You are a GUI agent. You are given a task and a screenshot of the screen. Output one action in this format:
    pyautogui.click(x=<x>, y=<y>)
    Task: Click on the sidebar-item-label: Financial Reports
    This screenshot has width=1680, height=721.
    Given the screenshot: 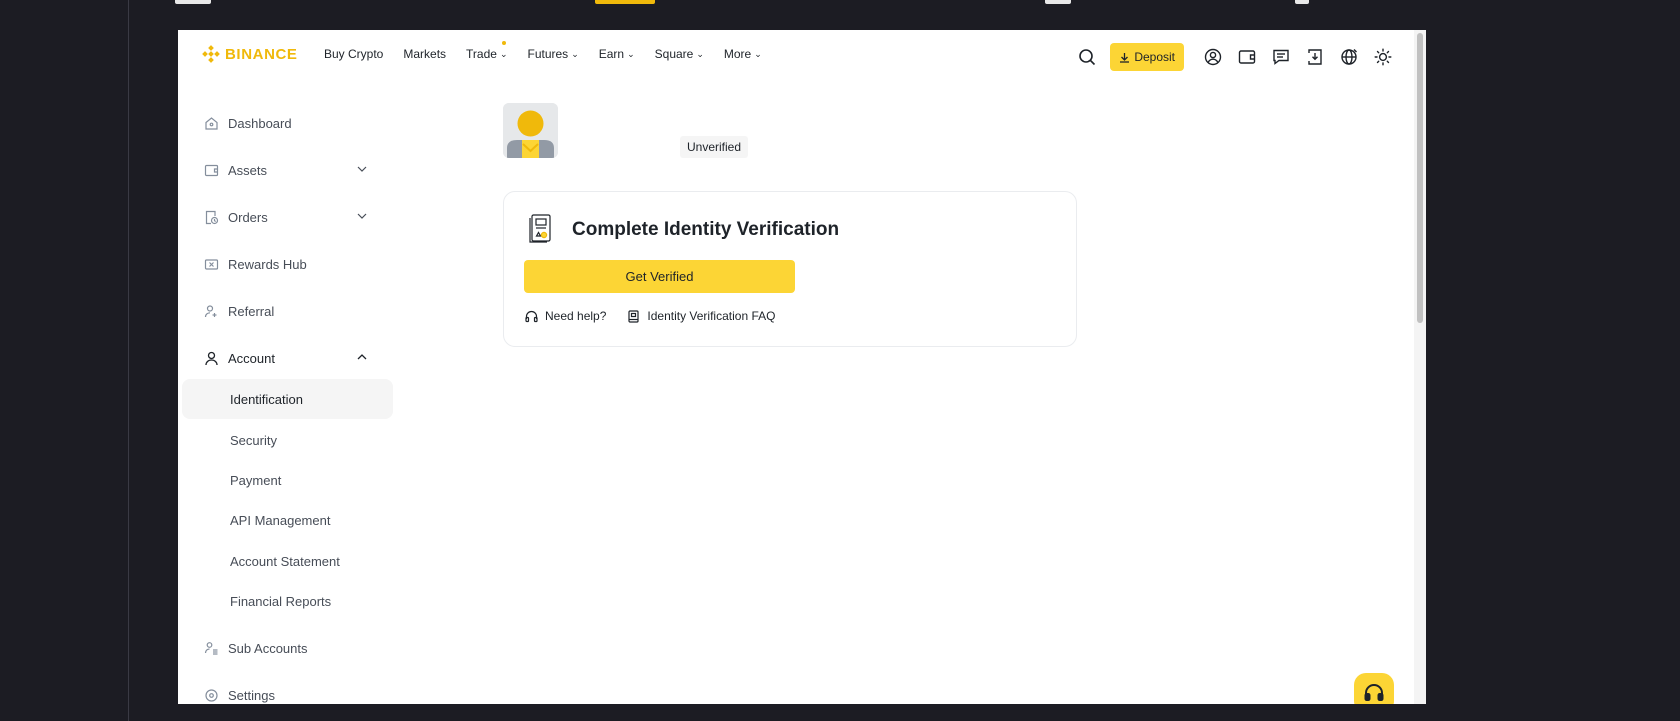 What is the action you would take?
    pyautogui.click(x=281, y=601)
    